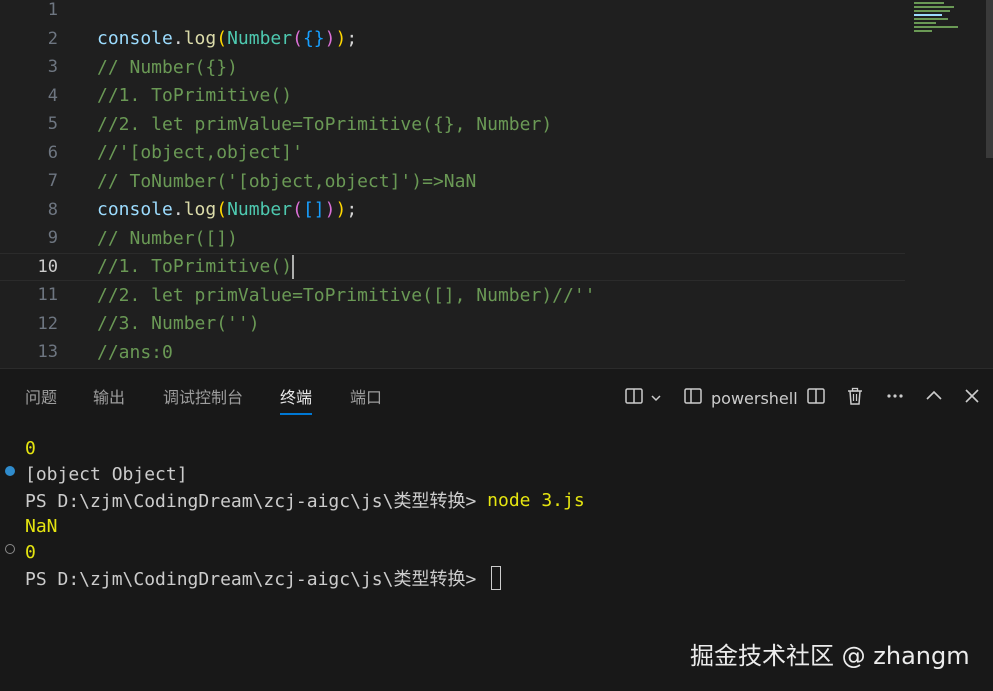 Image resolution: width=993 pixels, height=691 pixels. What do you see at coordinates (52, 152) in the screenshot?
I see `line-number: 6` at bounding box center [52, 152].